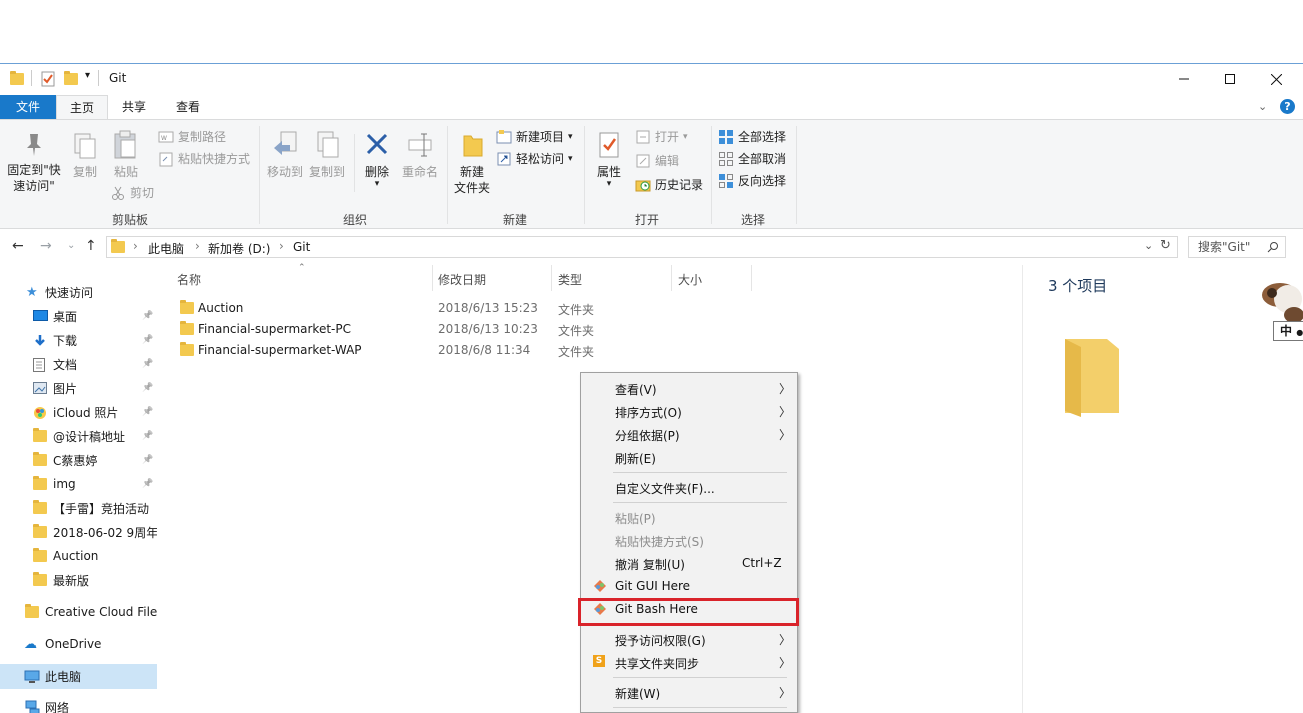 Image resolution: width=1303 pixels, height=713 pixels. What do you see at coordinates (204, 159) in the screenshot?
I see `paste-shortcut-button: 粘贴快捷方式` at bounding box center [204, 159].